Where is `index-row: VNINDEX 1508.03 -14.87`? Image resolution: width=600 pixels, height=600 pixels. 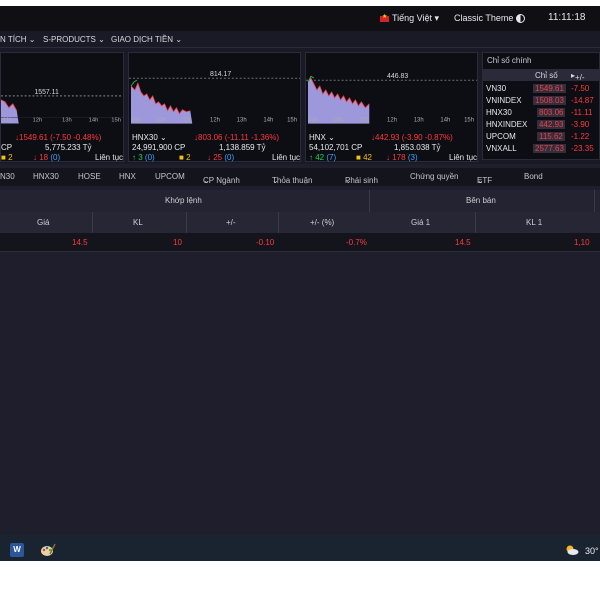
index-row: VNINDEX 1508.03 -14.87 is located at coordinates (541, 101).